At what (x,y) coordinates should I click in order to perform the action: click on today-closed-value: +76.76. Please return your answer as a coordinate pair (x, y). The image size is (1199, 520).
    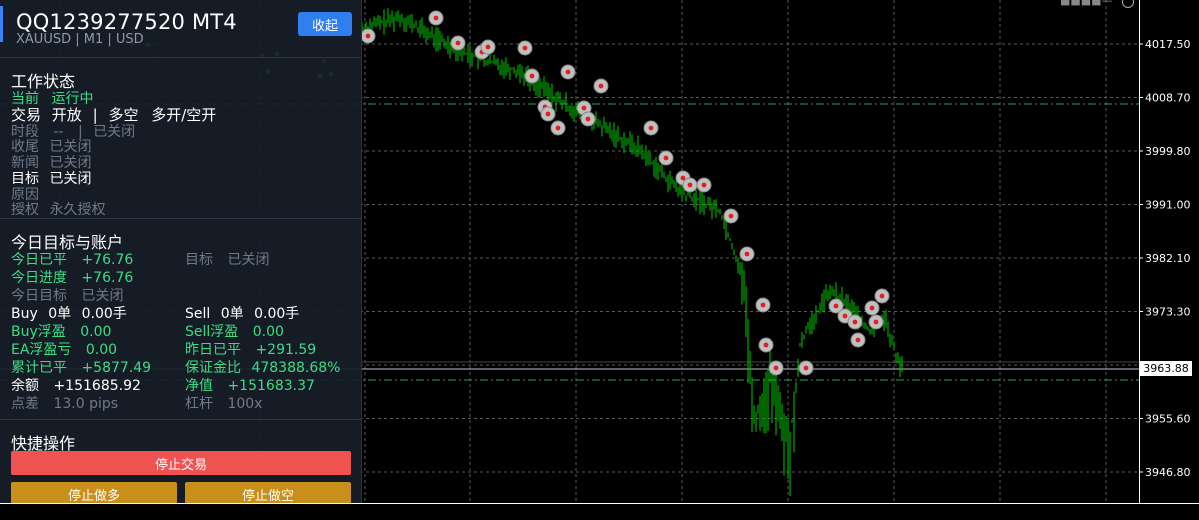
    Looking at the image, I should click on (107, 260).